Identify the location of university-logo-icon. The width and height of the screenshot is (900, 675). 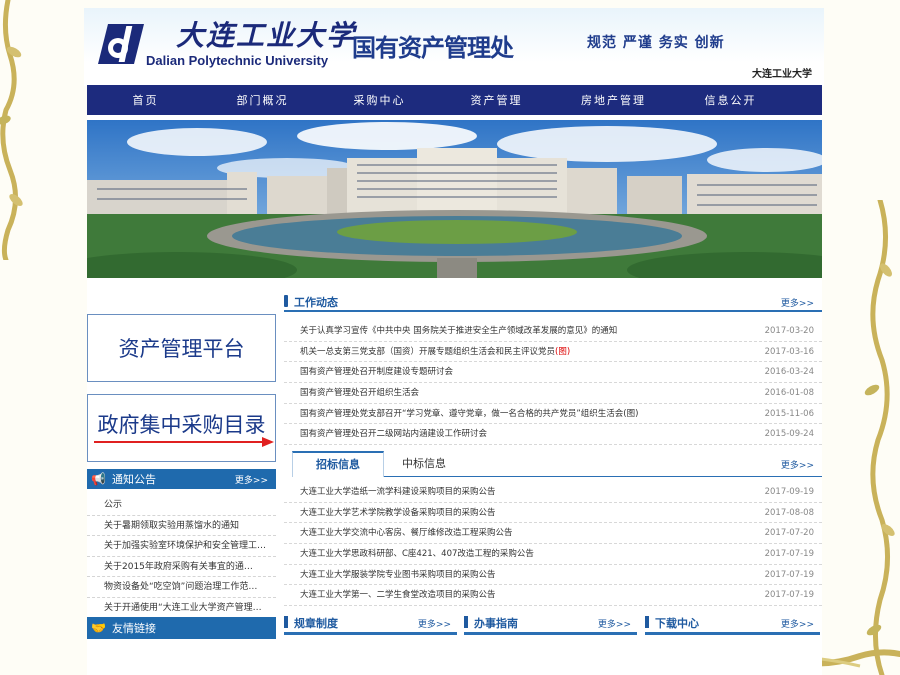
(121, 43).